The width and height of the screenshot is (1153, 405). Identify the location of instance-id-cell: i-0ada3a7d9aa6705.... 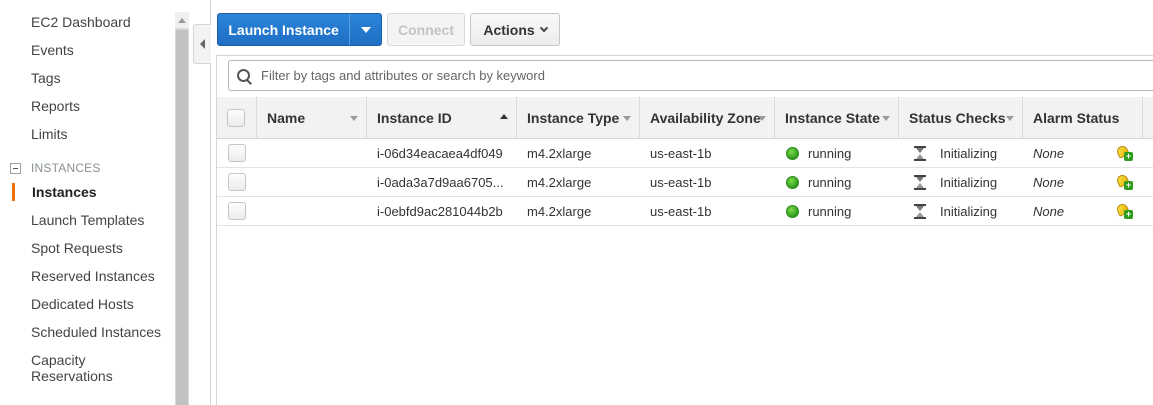
(444, 182).